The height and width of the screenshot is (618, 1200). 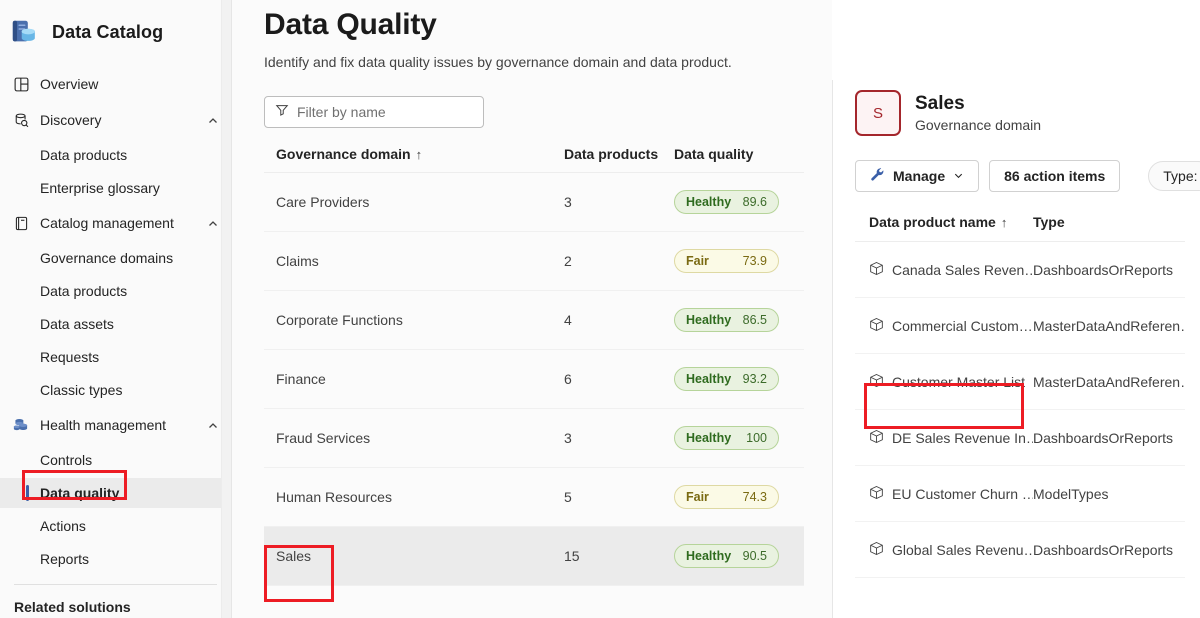 I want to click on sidebar-item-actions: Actions, so click(x=115, y=526).